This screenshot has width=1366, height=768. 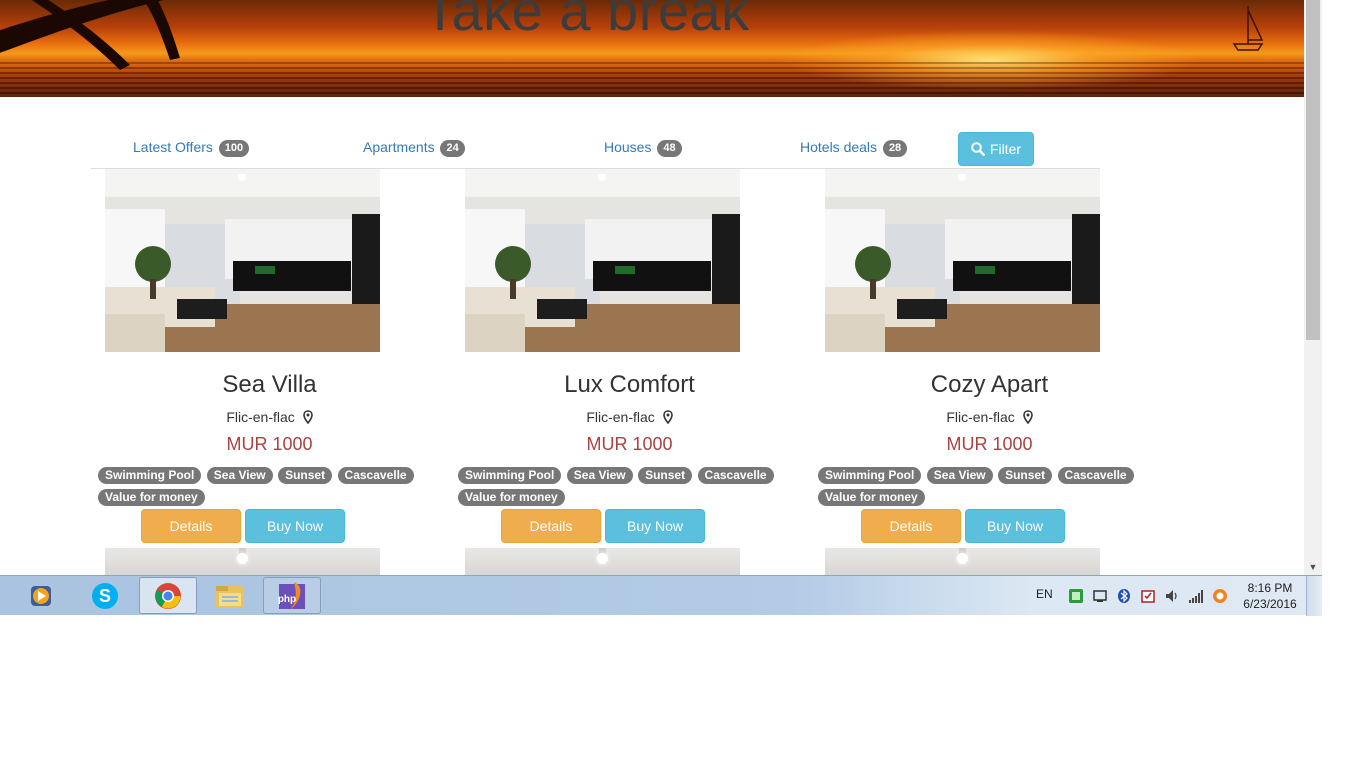 I want to click on skype-icon: S, so click(x=105, y=595).